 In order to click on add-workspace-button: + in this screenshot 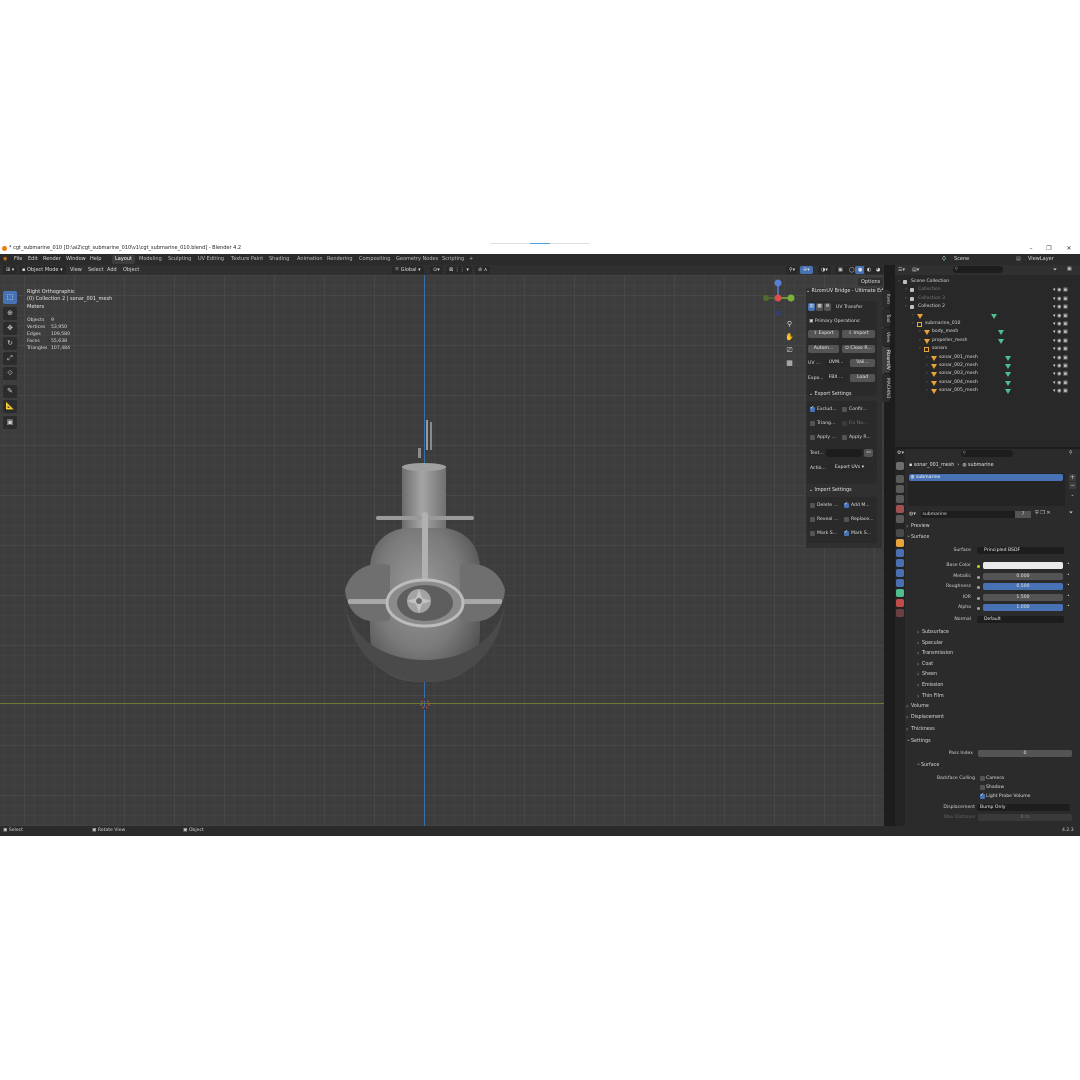, I will do `click(471, 259)`.